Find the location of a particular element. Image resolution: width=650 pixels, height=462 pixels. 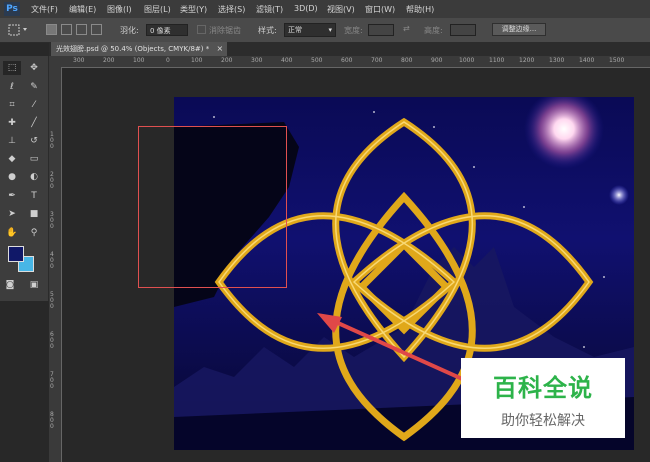

swap-icon: ⇄ is located at coordinates (406, 28).